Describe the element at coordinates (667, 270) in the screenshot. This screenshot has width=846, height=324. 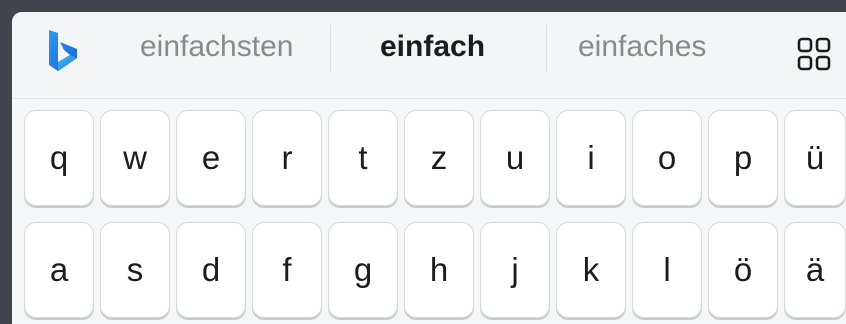
I see `key-l: l` at that location.